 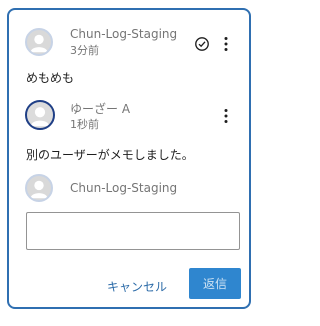 What do you see at coordinates (84, 124) in the screenshot?
I see `comment-time: 1秒前` at bounding box center [84, 124].